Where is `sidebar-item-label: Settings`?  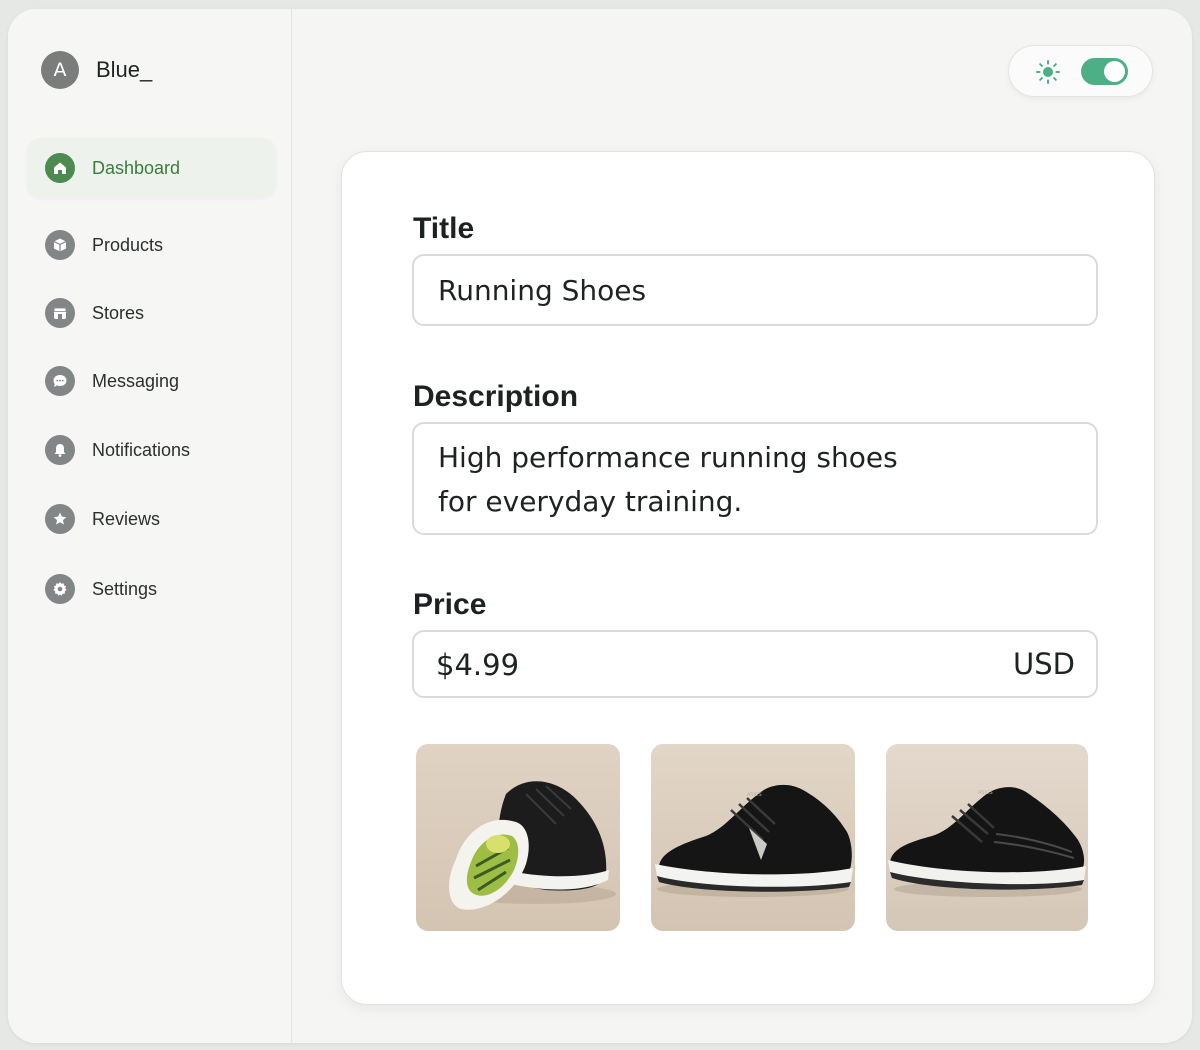
sidebar-item-label: Settings is located at coordinates (125, 588).